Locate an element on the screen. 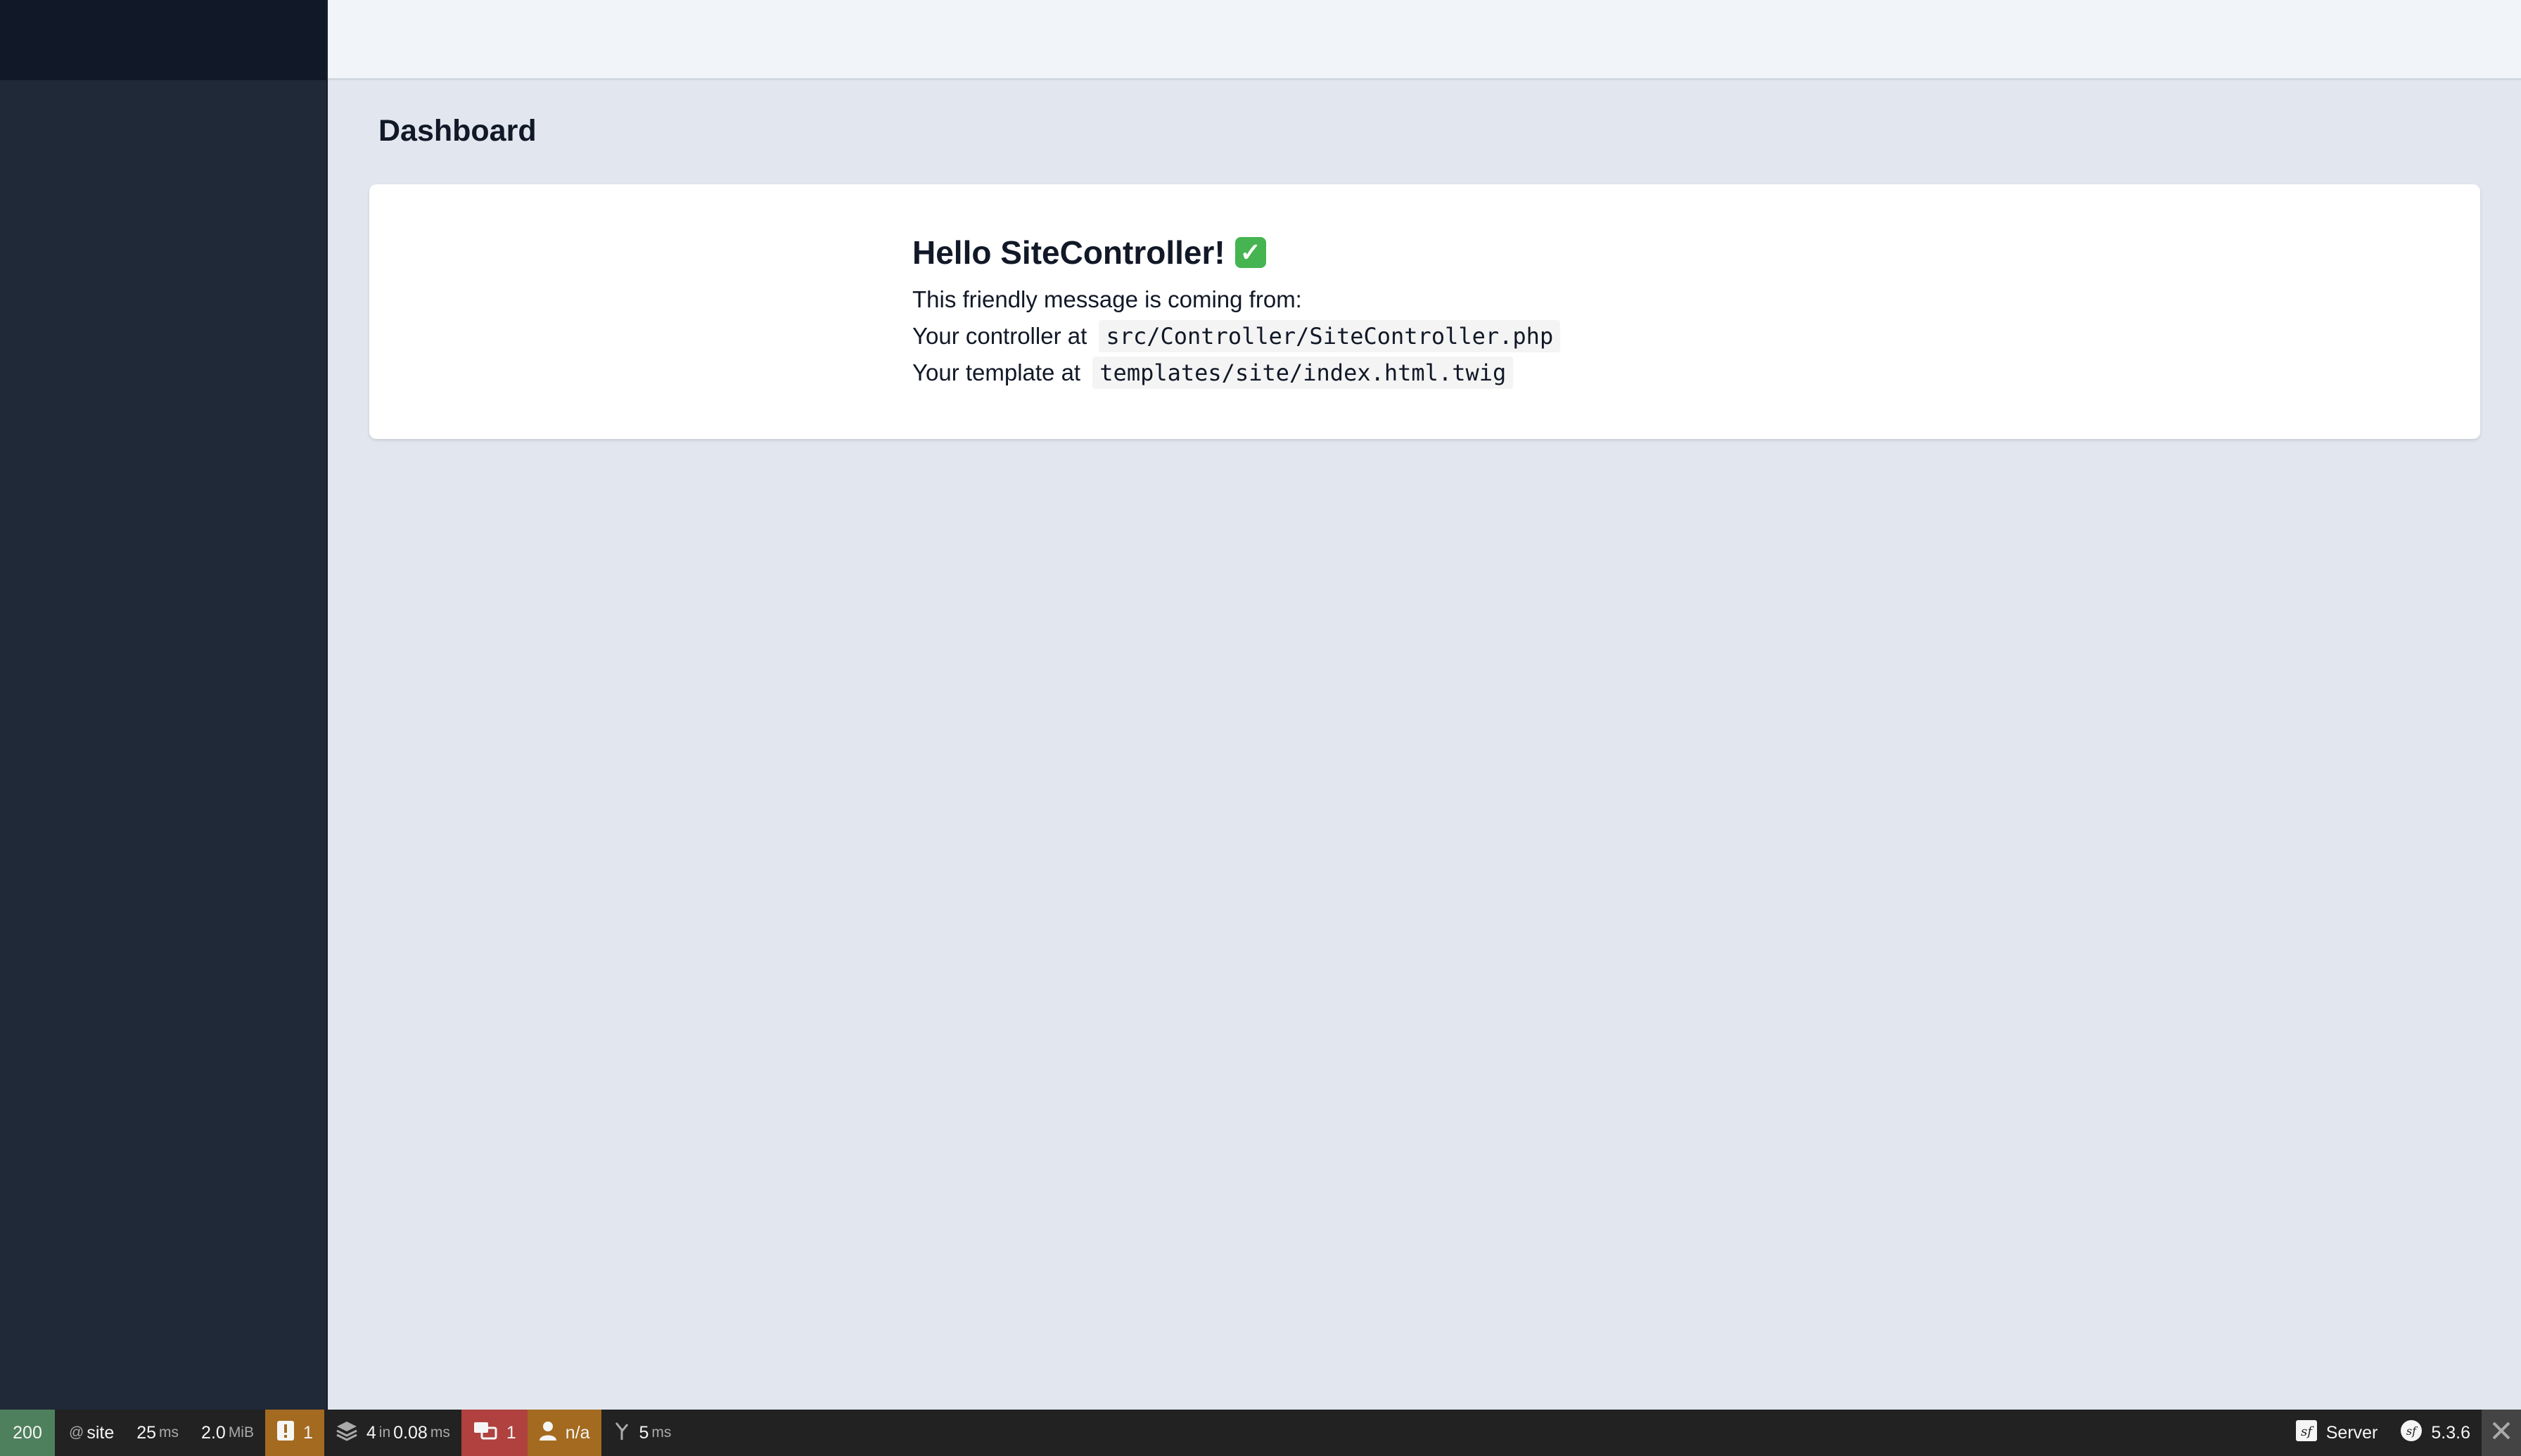 This screenshot has height=1456, width=2521. hello-heading: Hello SiteController! ✓ is located at coordinates (1236, 253).